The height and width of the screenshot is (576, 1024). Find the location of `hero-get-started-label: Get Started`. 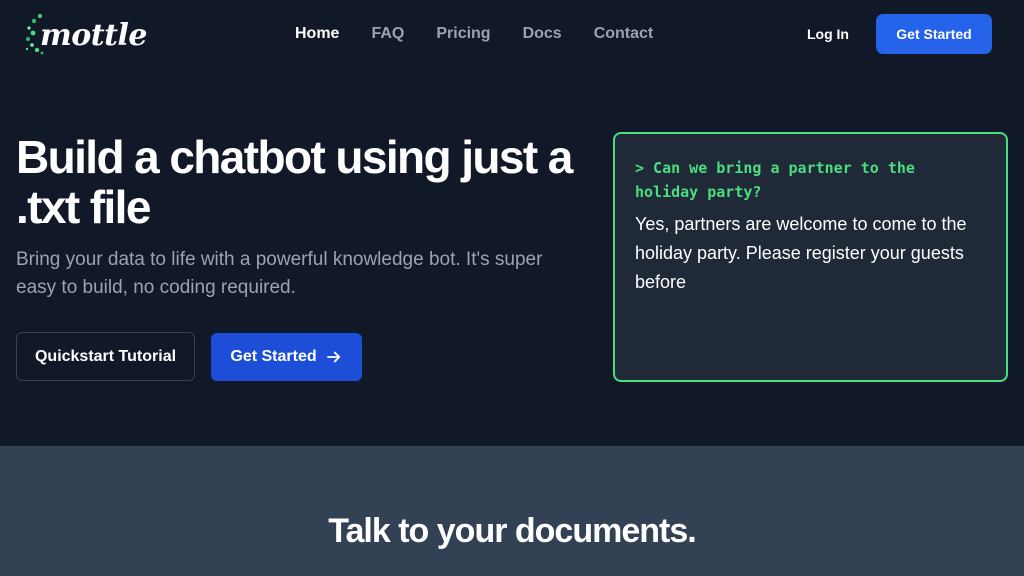

hero-get-started-label: Get Started is located at coordinates (273, 356).